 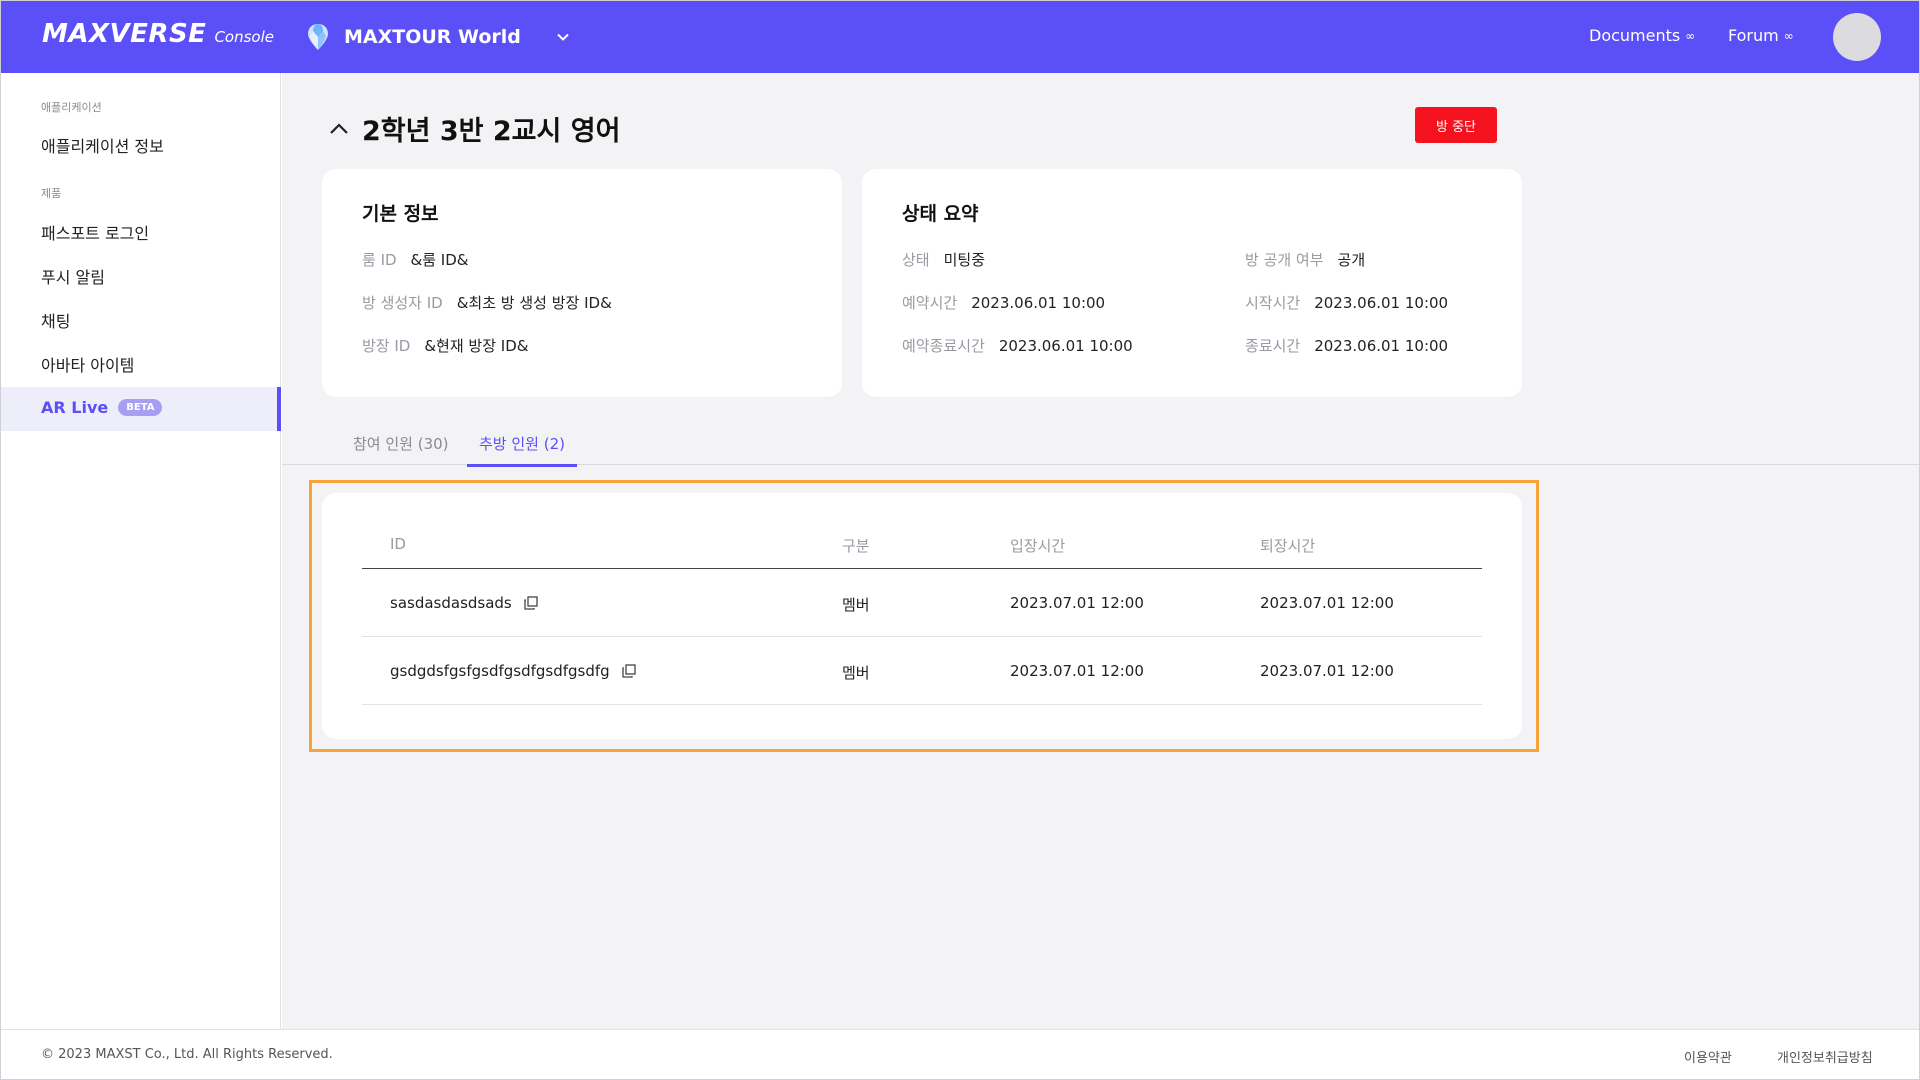 I want to click on chevron-up-icon, so click(x=339, y=129).